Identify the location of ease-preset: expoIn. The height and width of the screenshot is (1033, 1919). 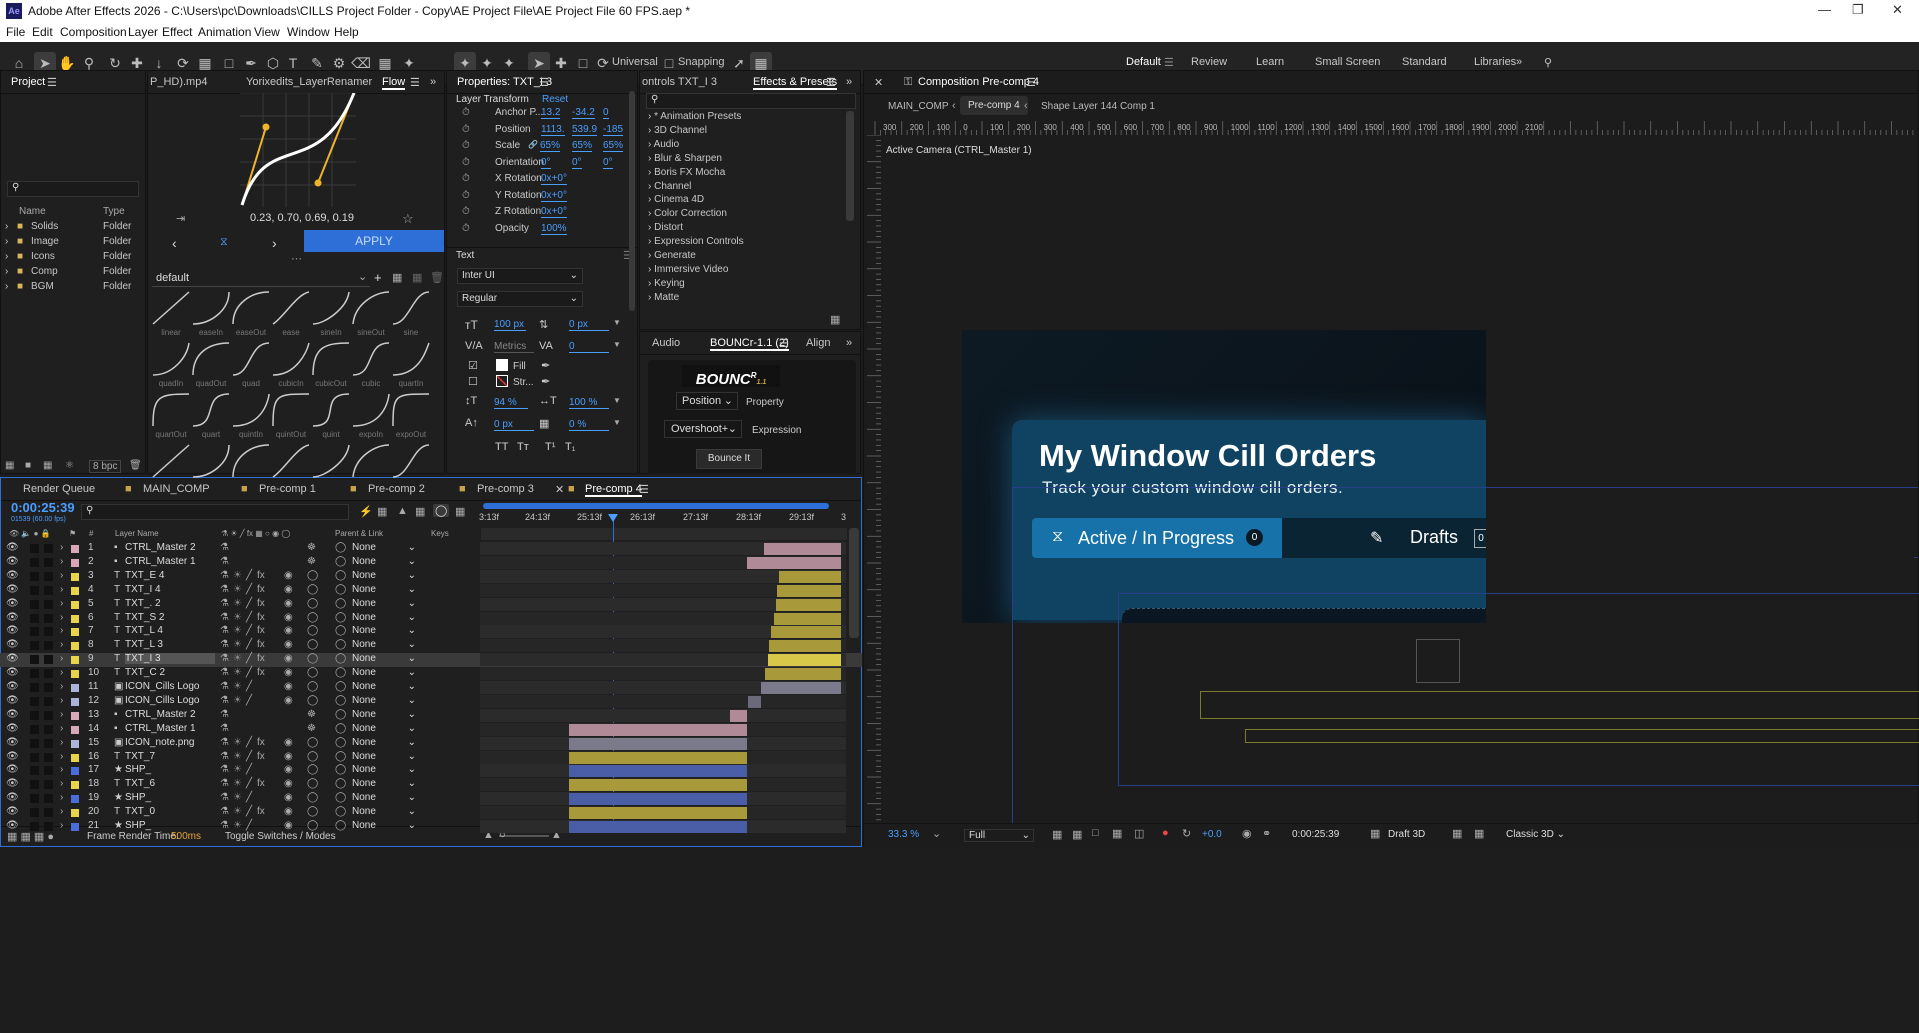
(371, 417).